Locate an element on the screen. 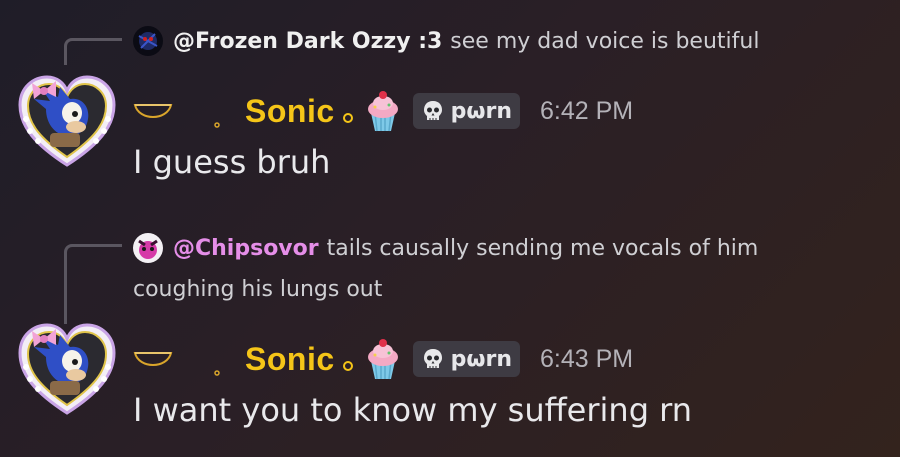  message-header: Sonic pωrn 6:43 PM is located at coordinates (383, 359).